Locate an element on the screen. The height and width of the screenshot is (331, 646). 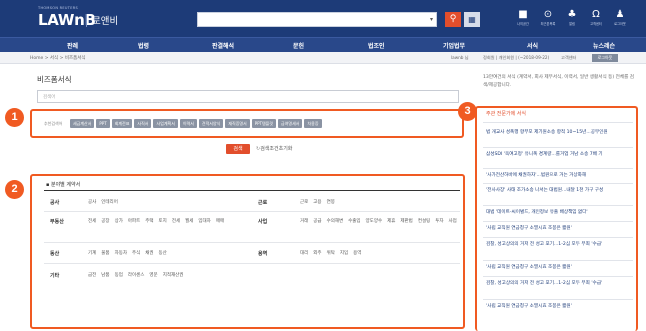
category-link: 외주 is located at coordinates (317, 253).